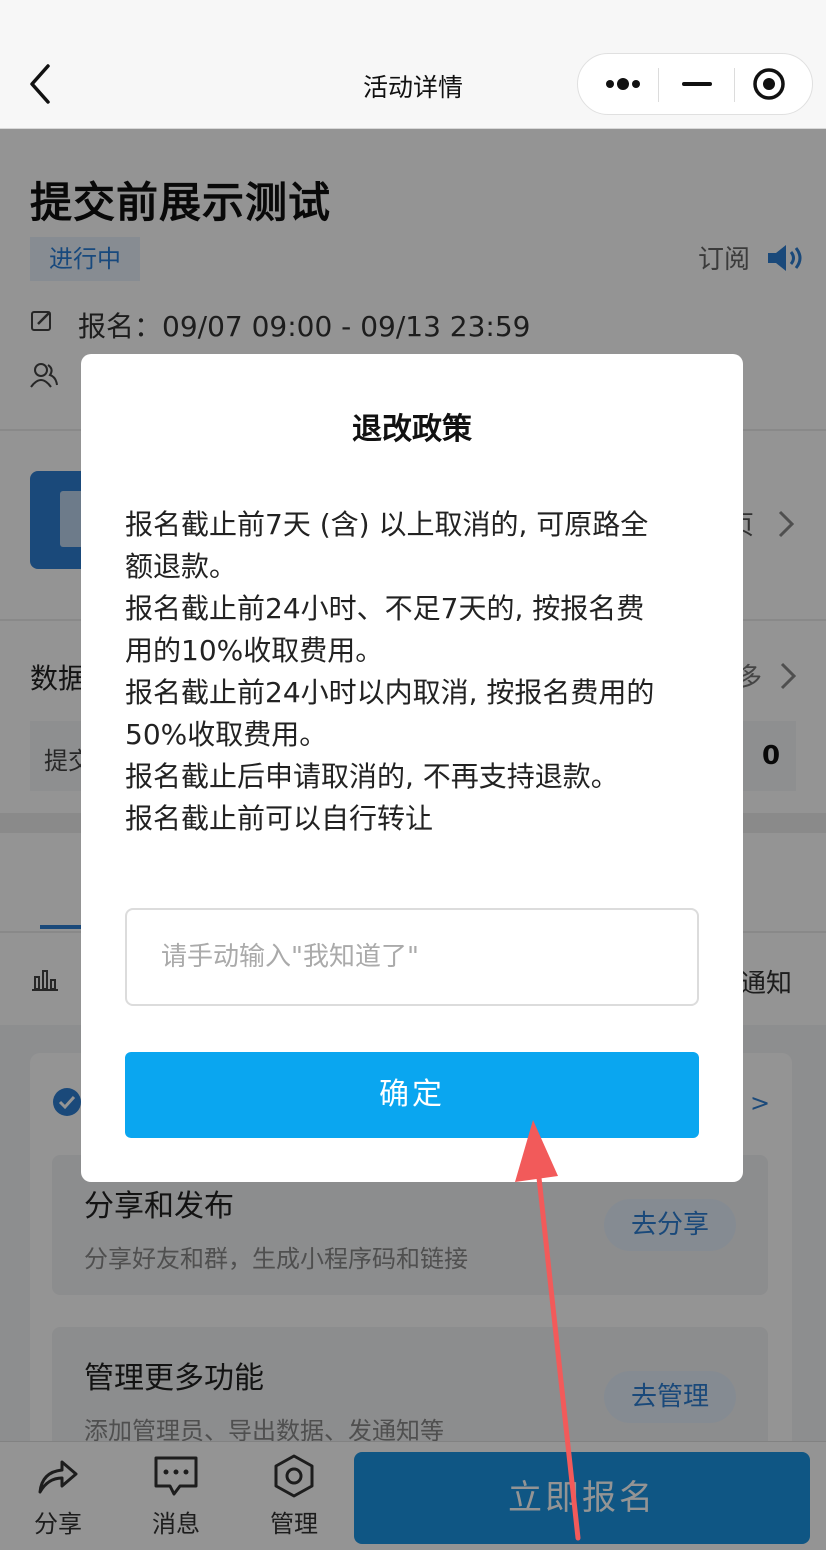 This screenshot has width=826, height=1551. What do you see at coordinates (413, 64) in the screenshot?
I see `nav-bar: 活动详情` at bounding box center [413, 64].